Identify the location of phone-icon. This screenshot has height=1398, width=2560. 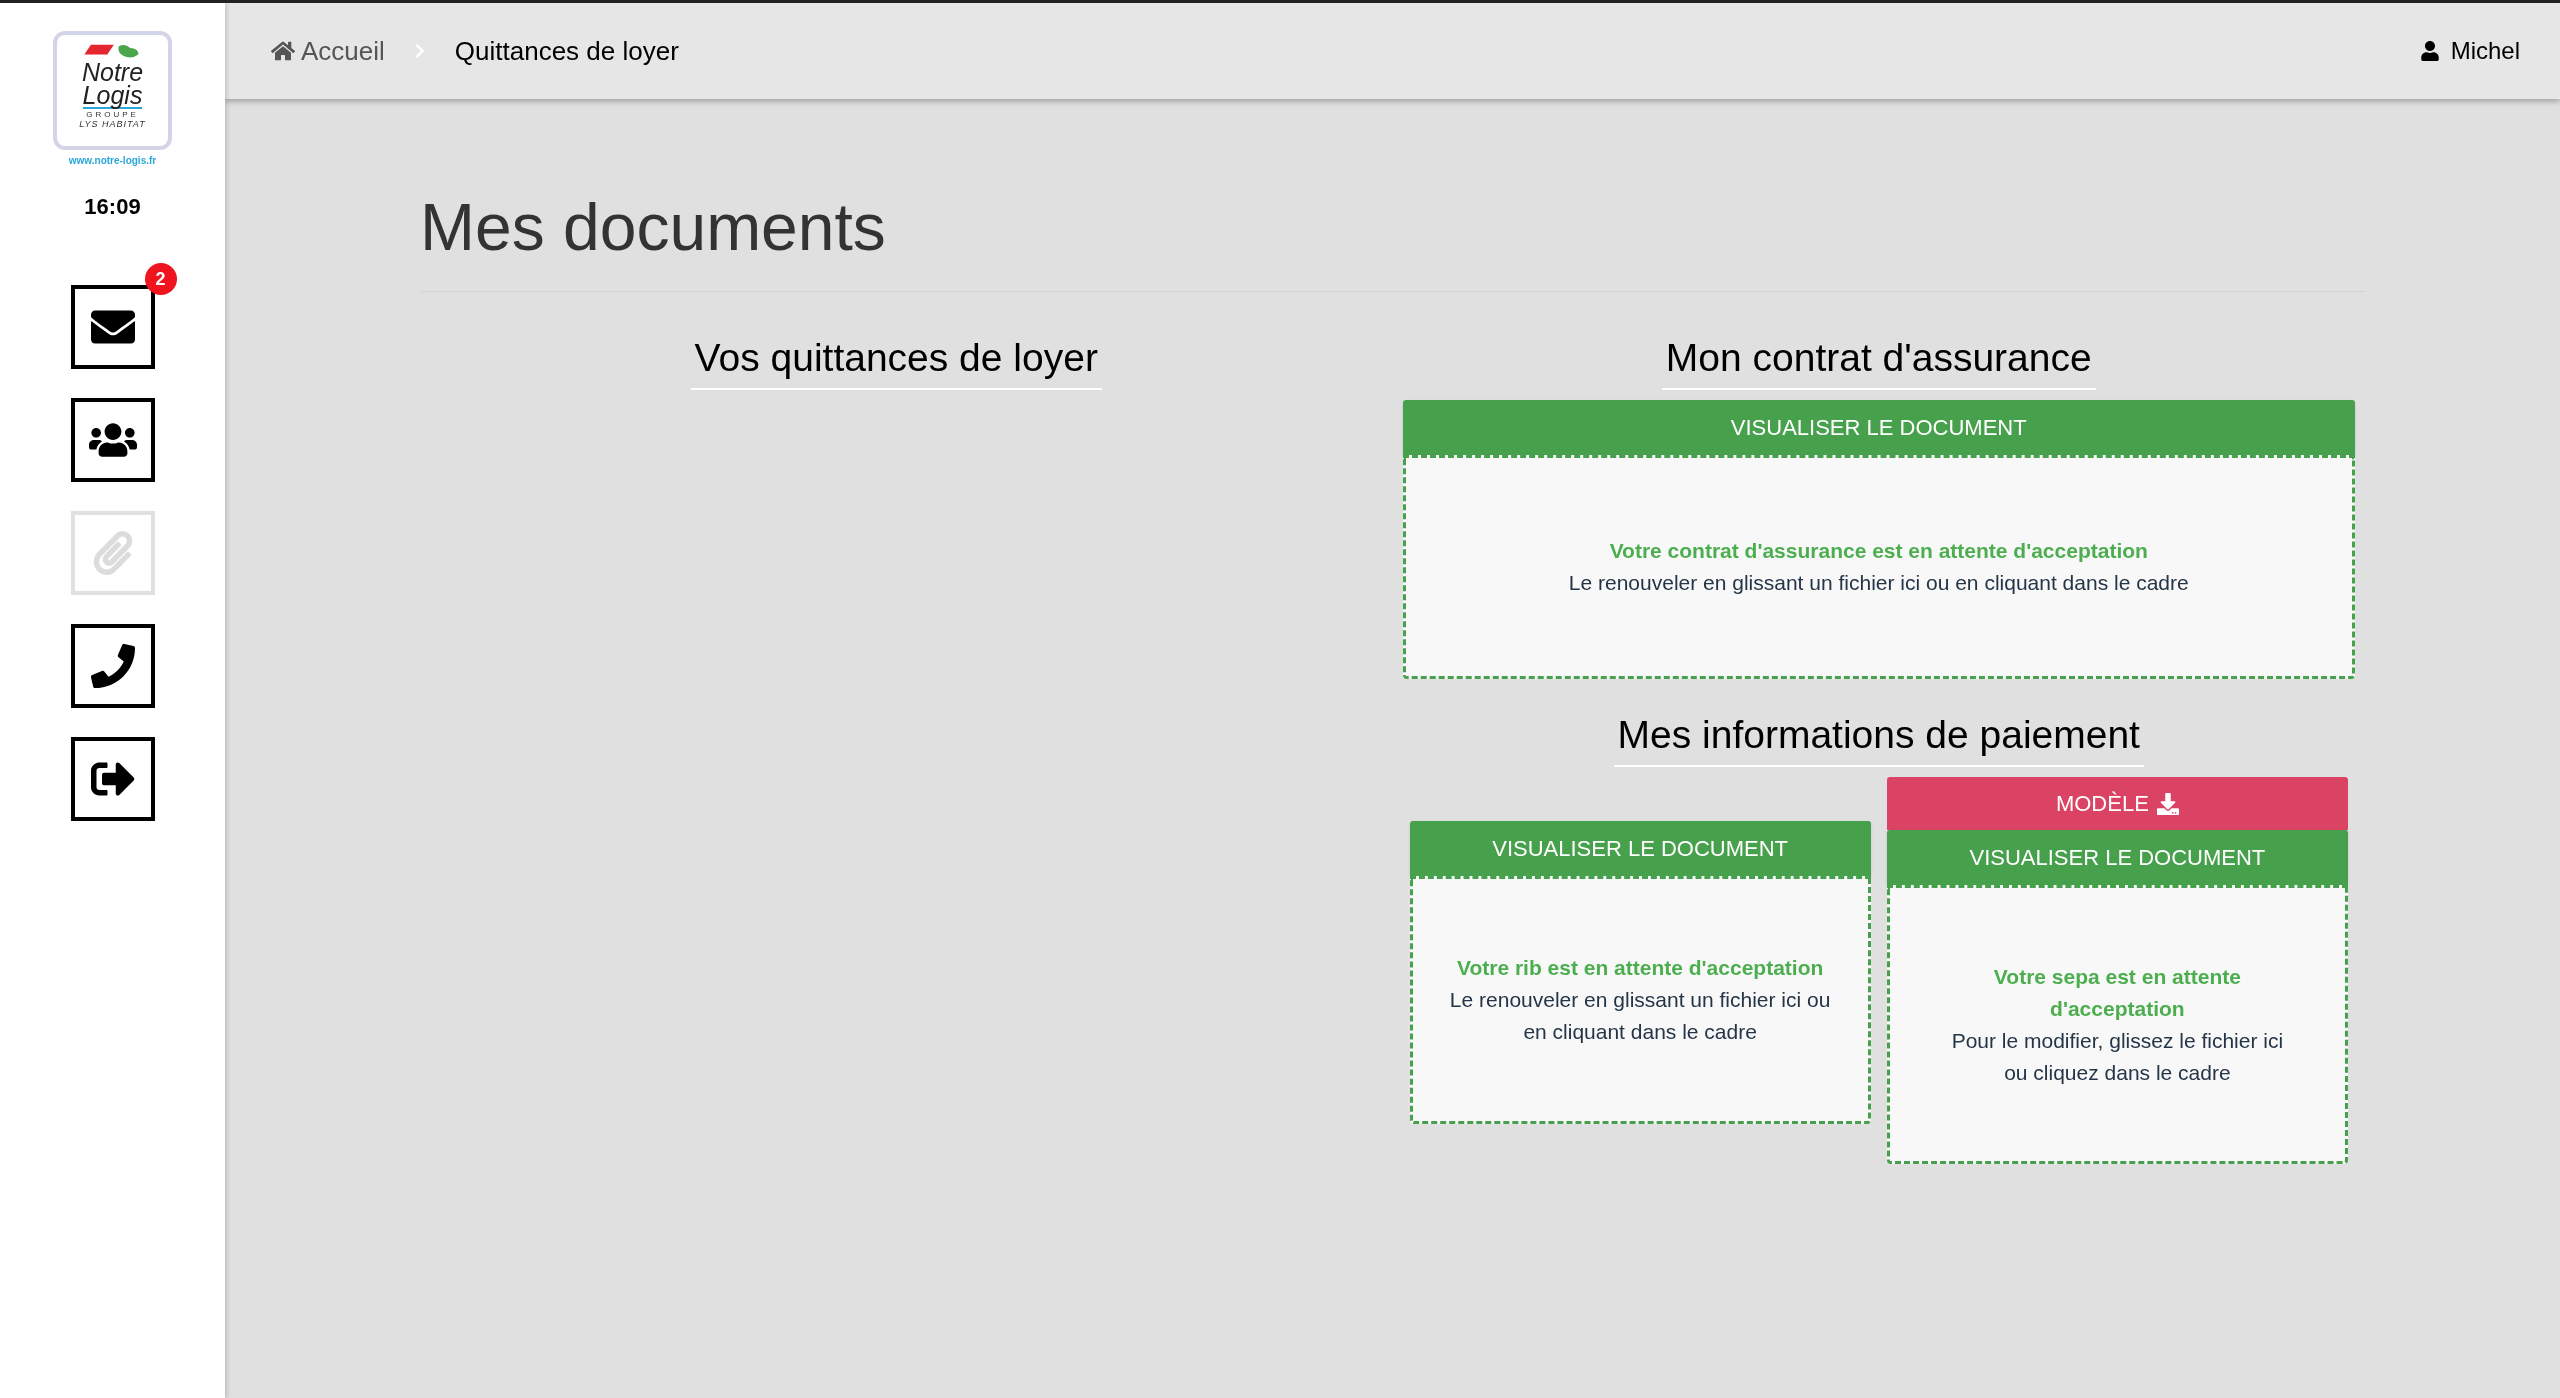
(112, 666).